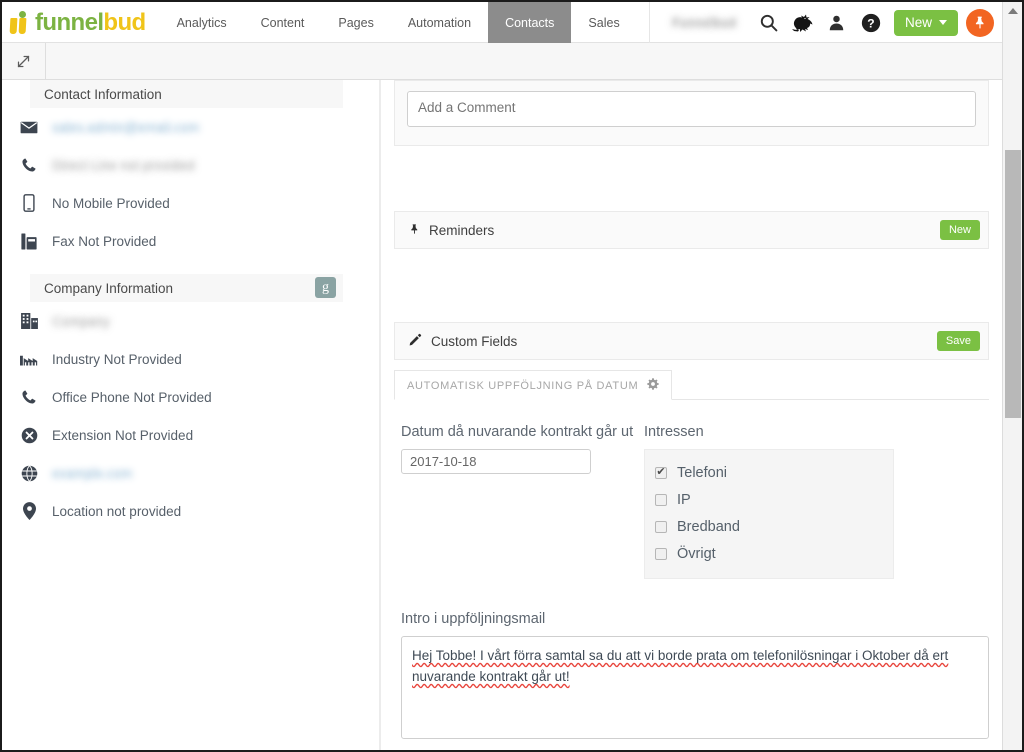 This screenshot has height=752, width=1024. What do you see at coordinates (29, 241) in the screenshot?
I see `fax-icon` at bounding box center [29, 241].